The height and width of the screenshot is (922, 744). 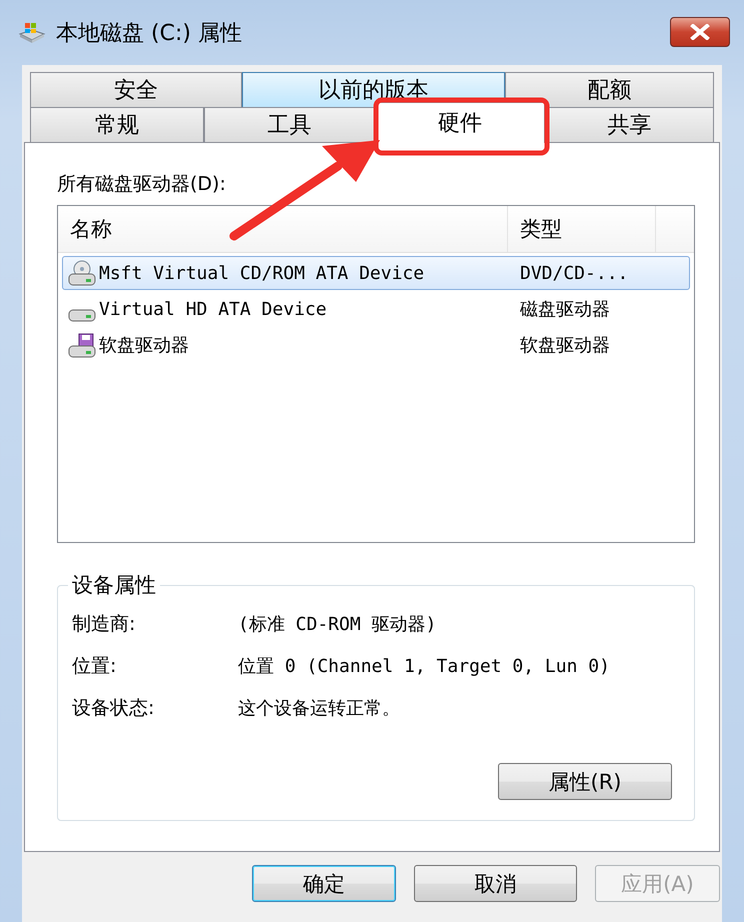 What do you see at coordinates (283, 229) in the screenshot?
I see `column-header: 名称` at bounding box center [283, 229].